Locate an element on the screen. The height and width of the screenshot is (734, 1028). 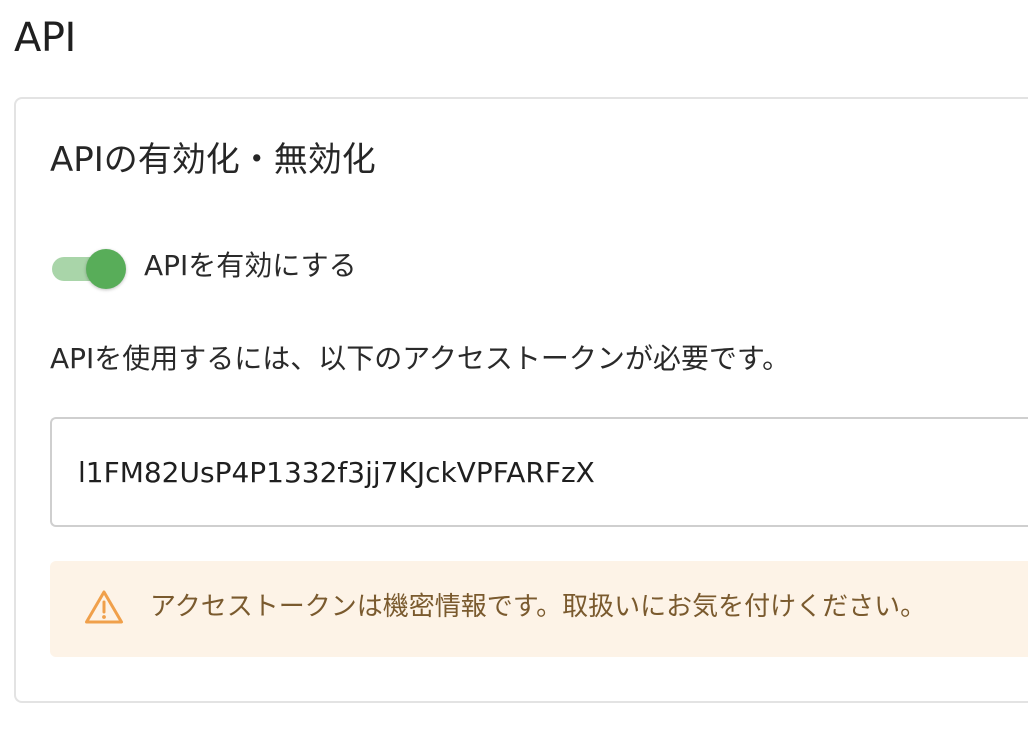
warning-text: アクセストークンは機密情報です。取扱いにお気を付けください。 is located at coordinates (538, 607).